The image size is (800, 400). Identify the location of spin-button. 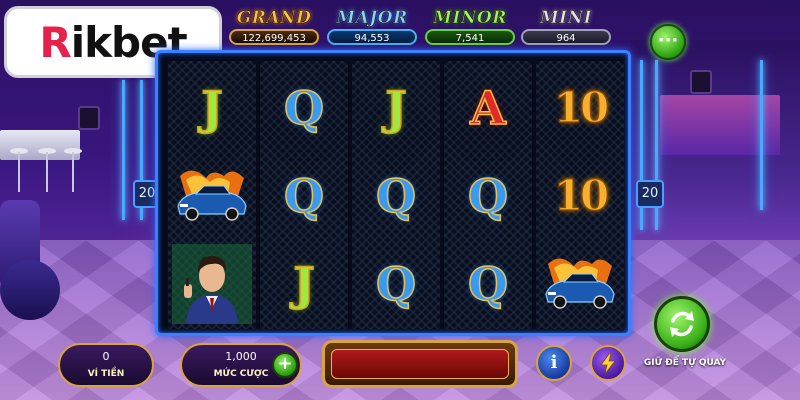
(420, 364).